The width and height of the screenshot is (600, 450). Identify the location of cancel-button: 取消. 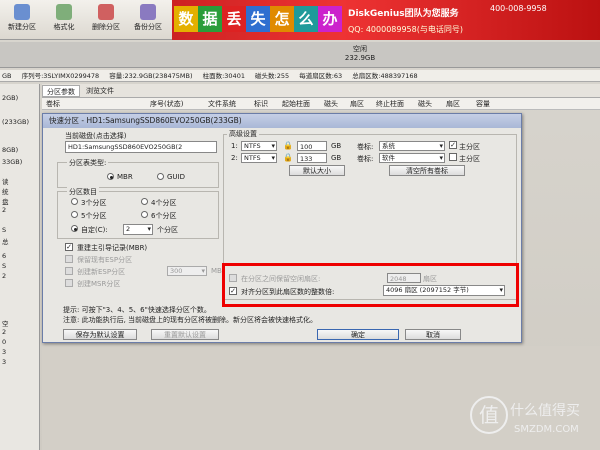
(433, 334).